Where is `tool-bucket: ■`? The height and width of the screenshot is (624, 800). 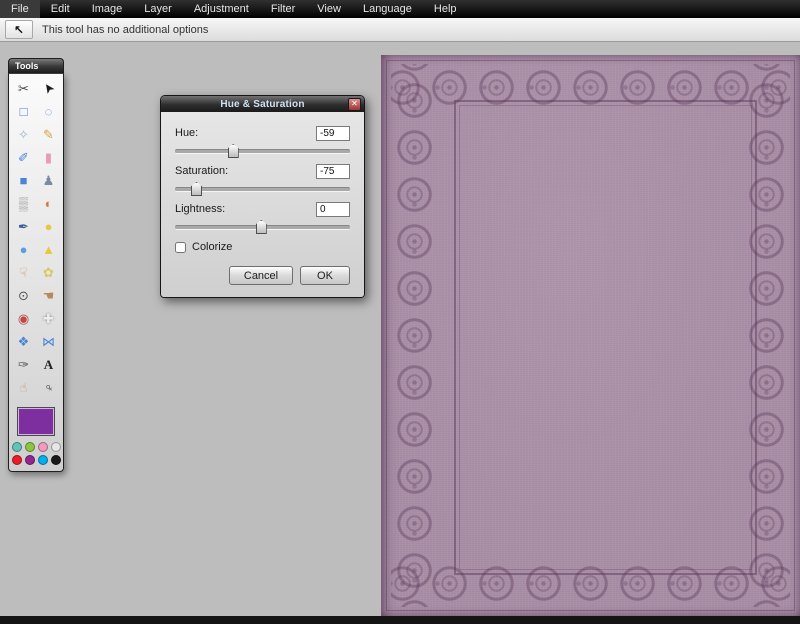
tool-bucket: ■ is located at coordinates (23, 180).